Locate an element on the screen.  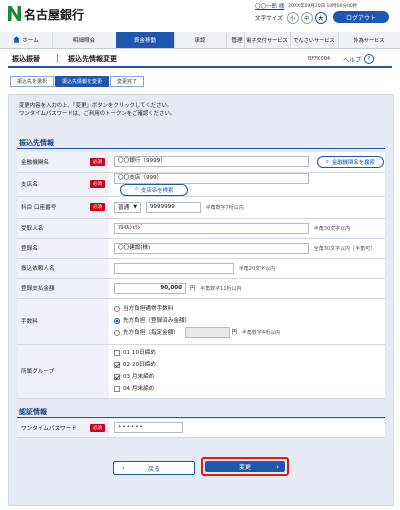
page-title-bar: 振込振替 振込先情報変更 BFFK004 ヘルプ ? is located at coordinates (200, 60).